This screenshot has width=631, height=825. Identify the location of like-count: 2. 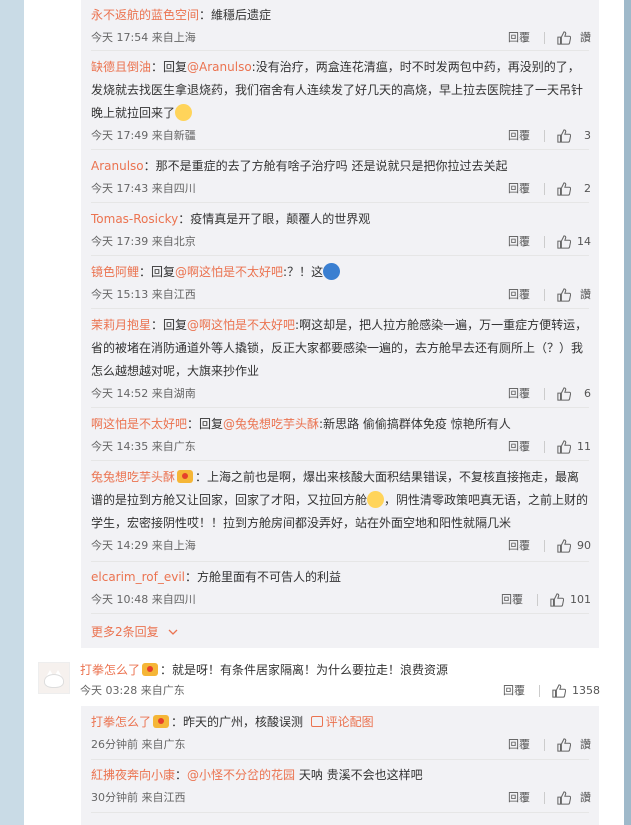
(587, 188).